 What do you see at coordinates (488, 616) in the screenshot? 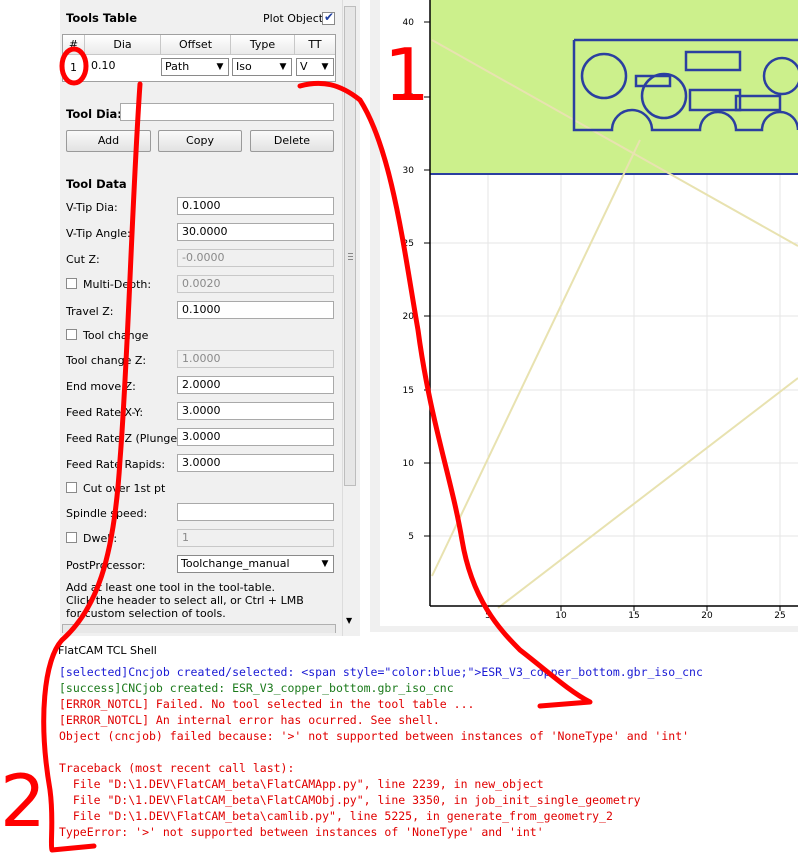
I see `x-tick-label: 5` at bounding box center [488, 616].